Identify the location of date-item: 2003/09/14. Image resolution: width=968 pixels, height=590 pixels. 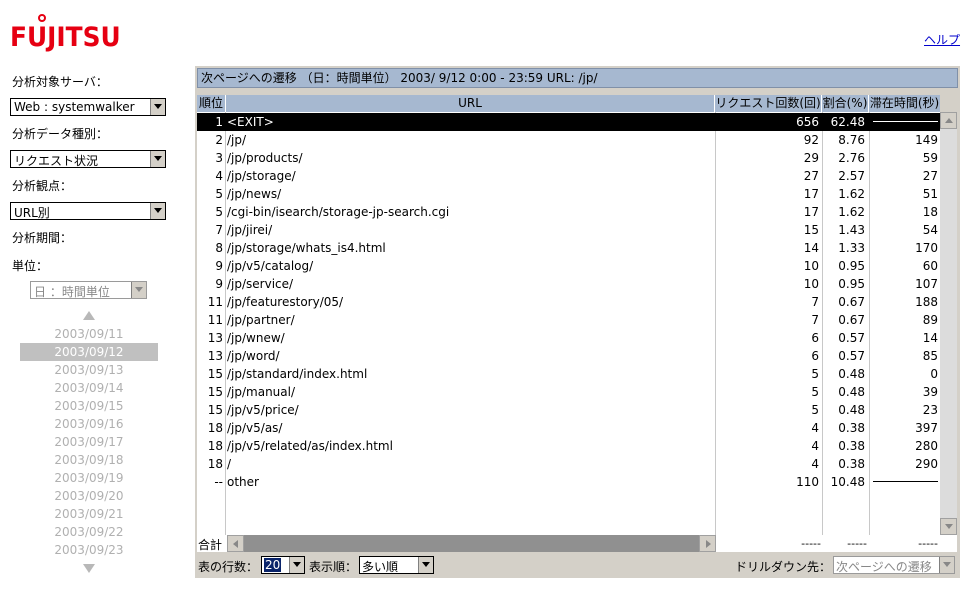
(89, 388).